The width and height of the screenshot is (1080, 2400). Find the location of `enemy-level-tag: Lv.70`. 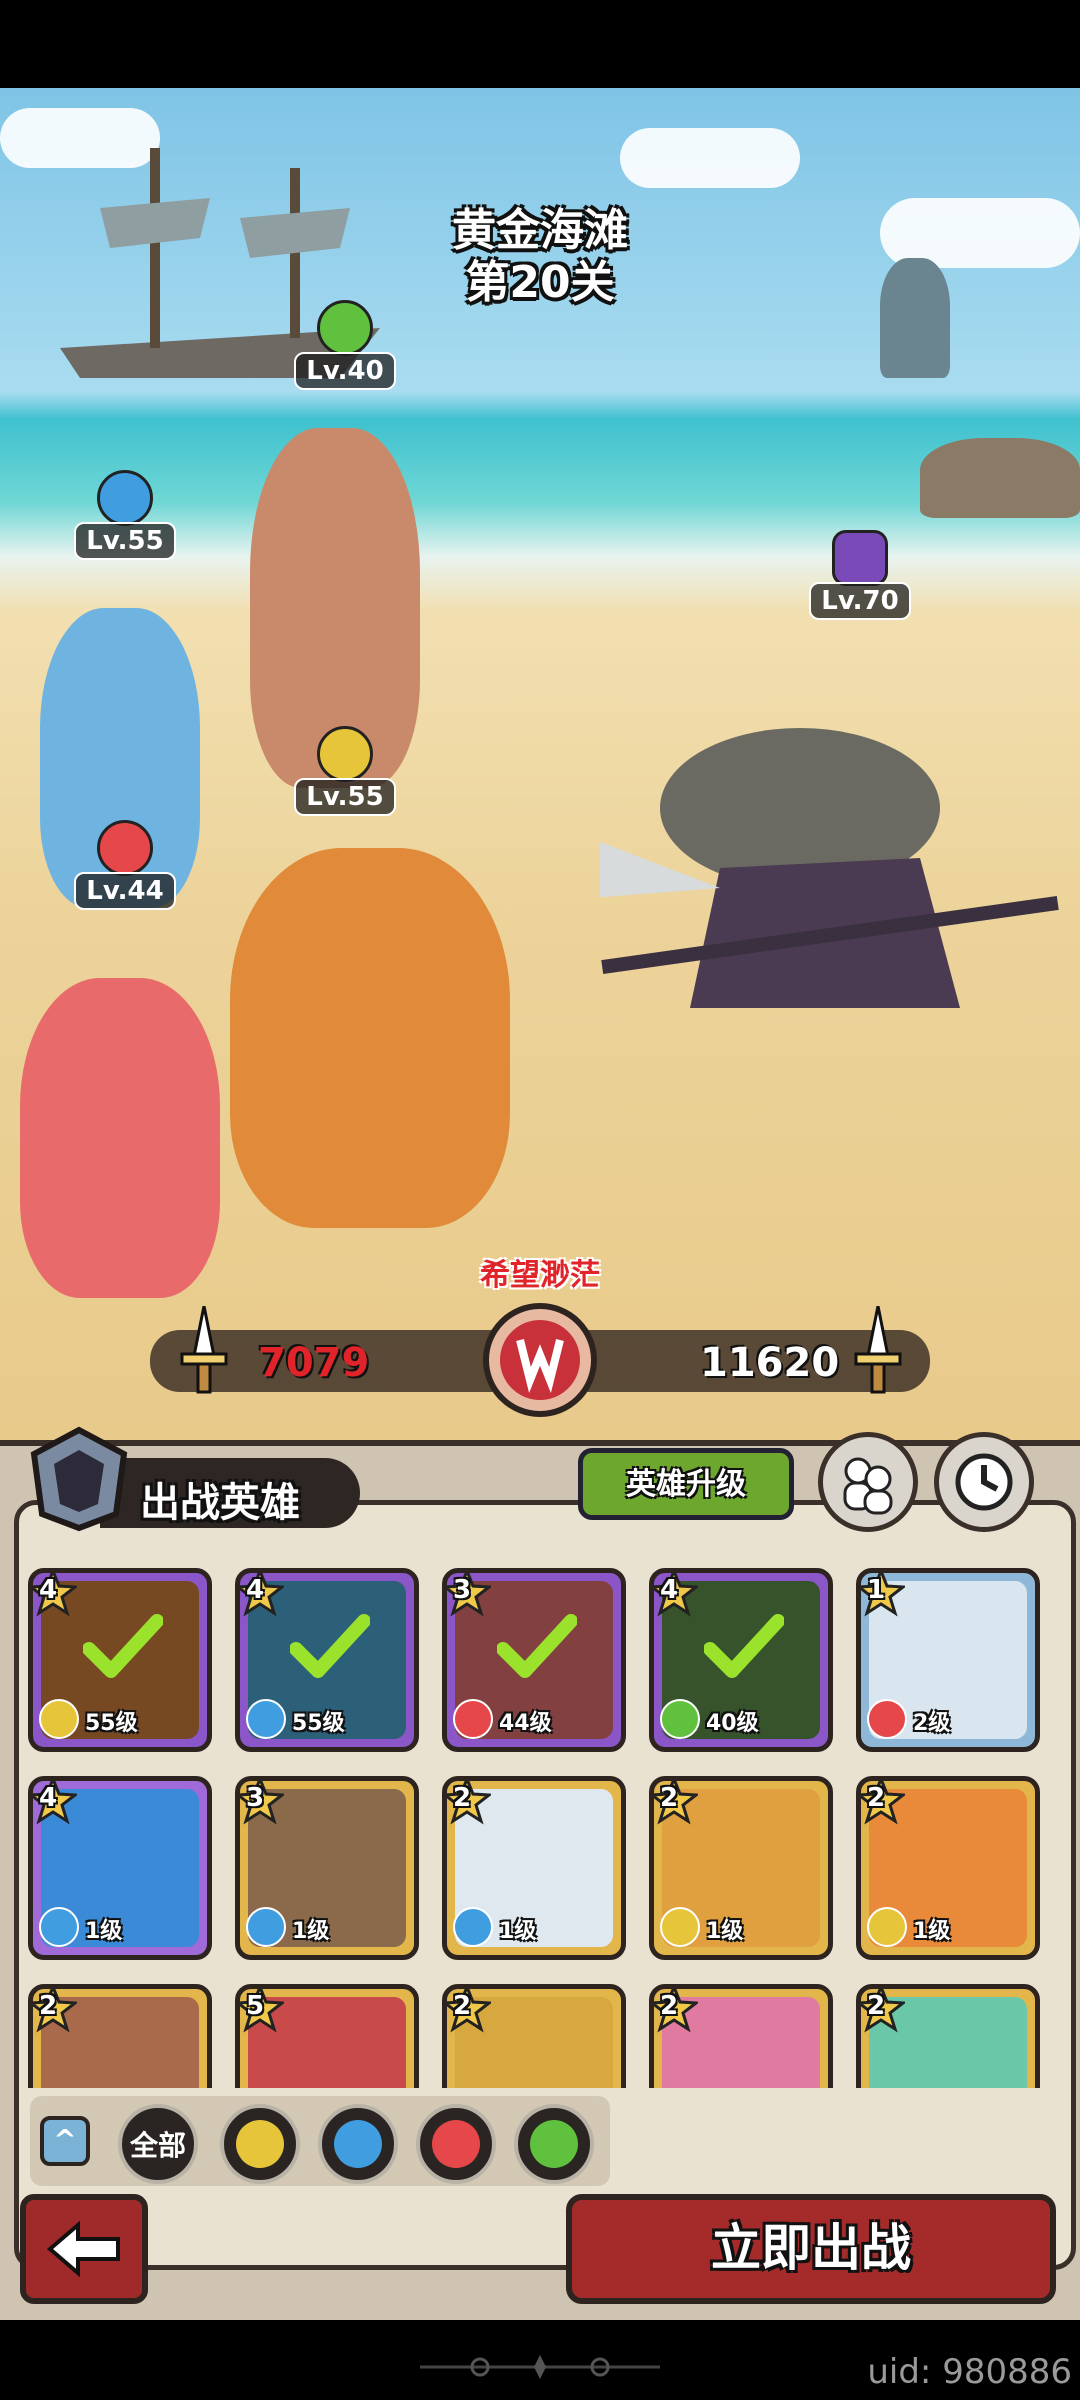

enemy-level-tag: Lv.70 is located at coordinates (860, 575).